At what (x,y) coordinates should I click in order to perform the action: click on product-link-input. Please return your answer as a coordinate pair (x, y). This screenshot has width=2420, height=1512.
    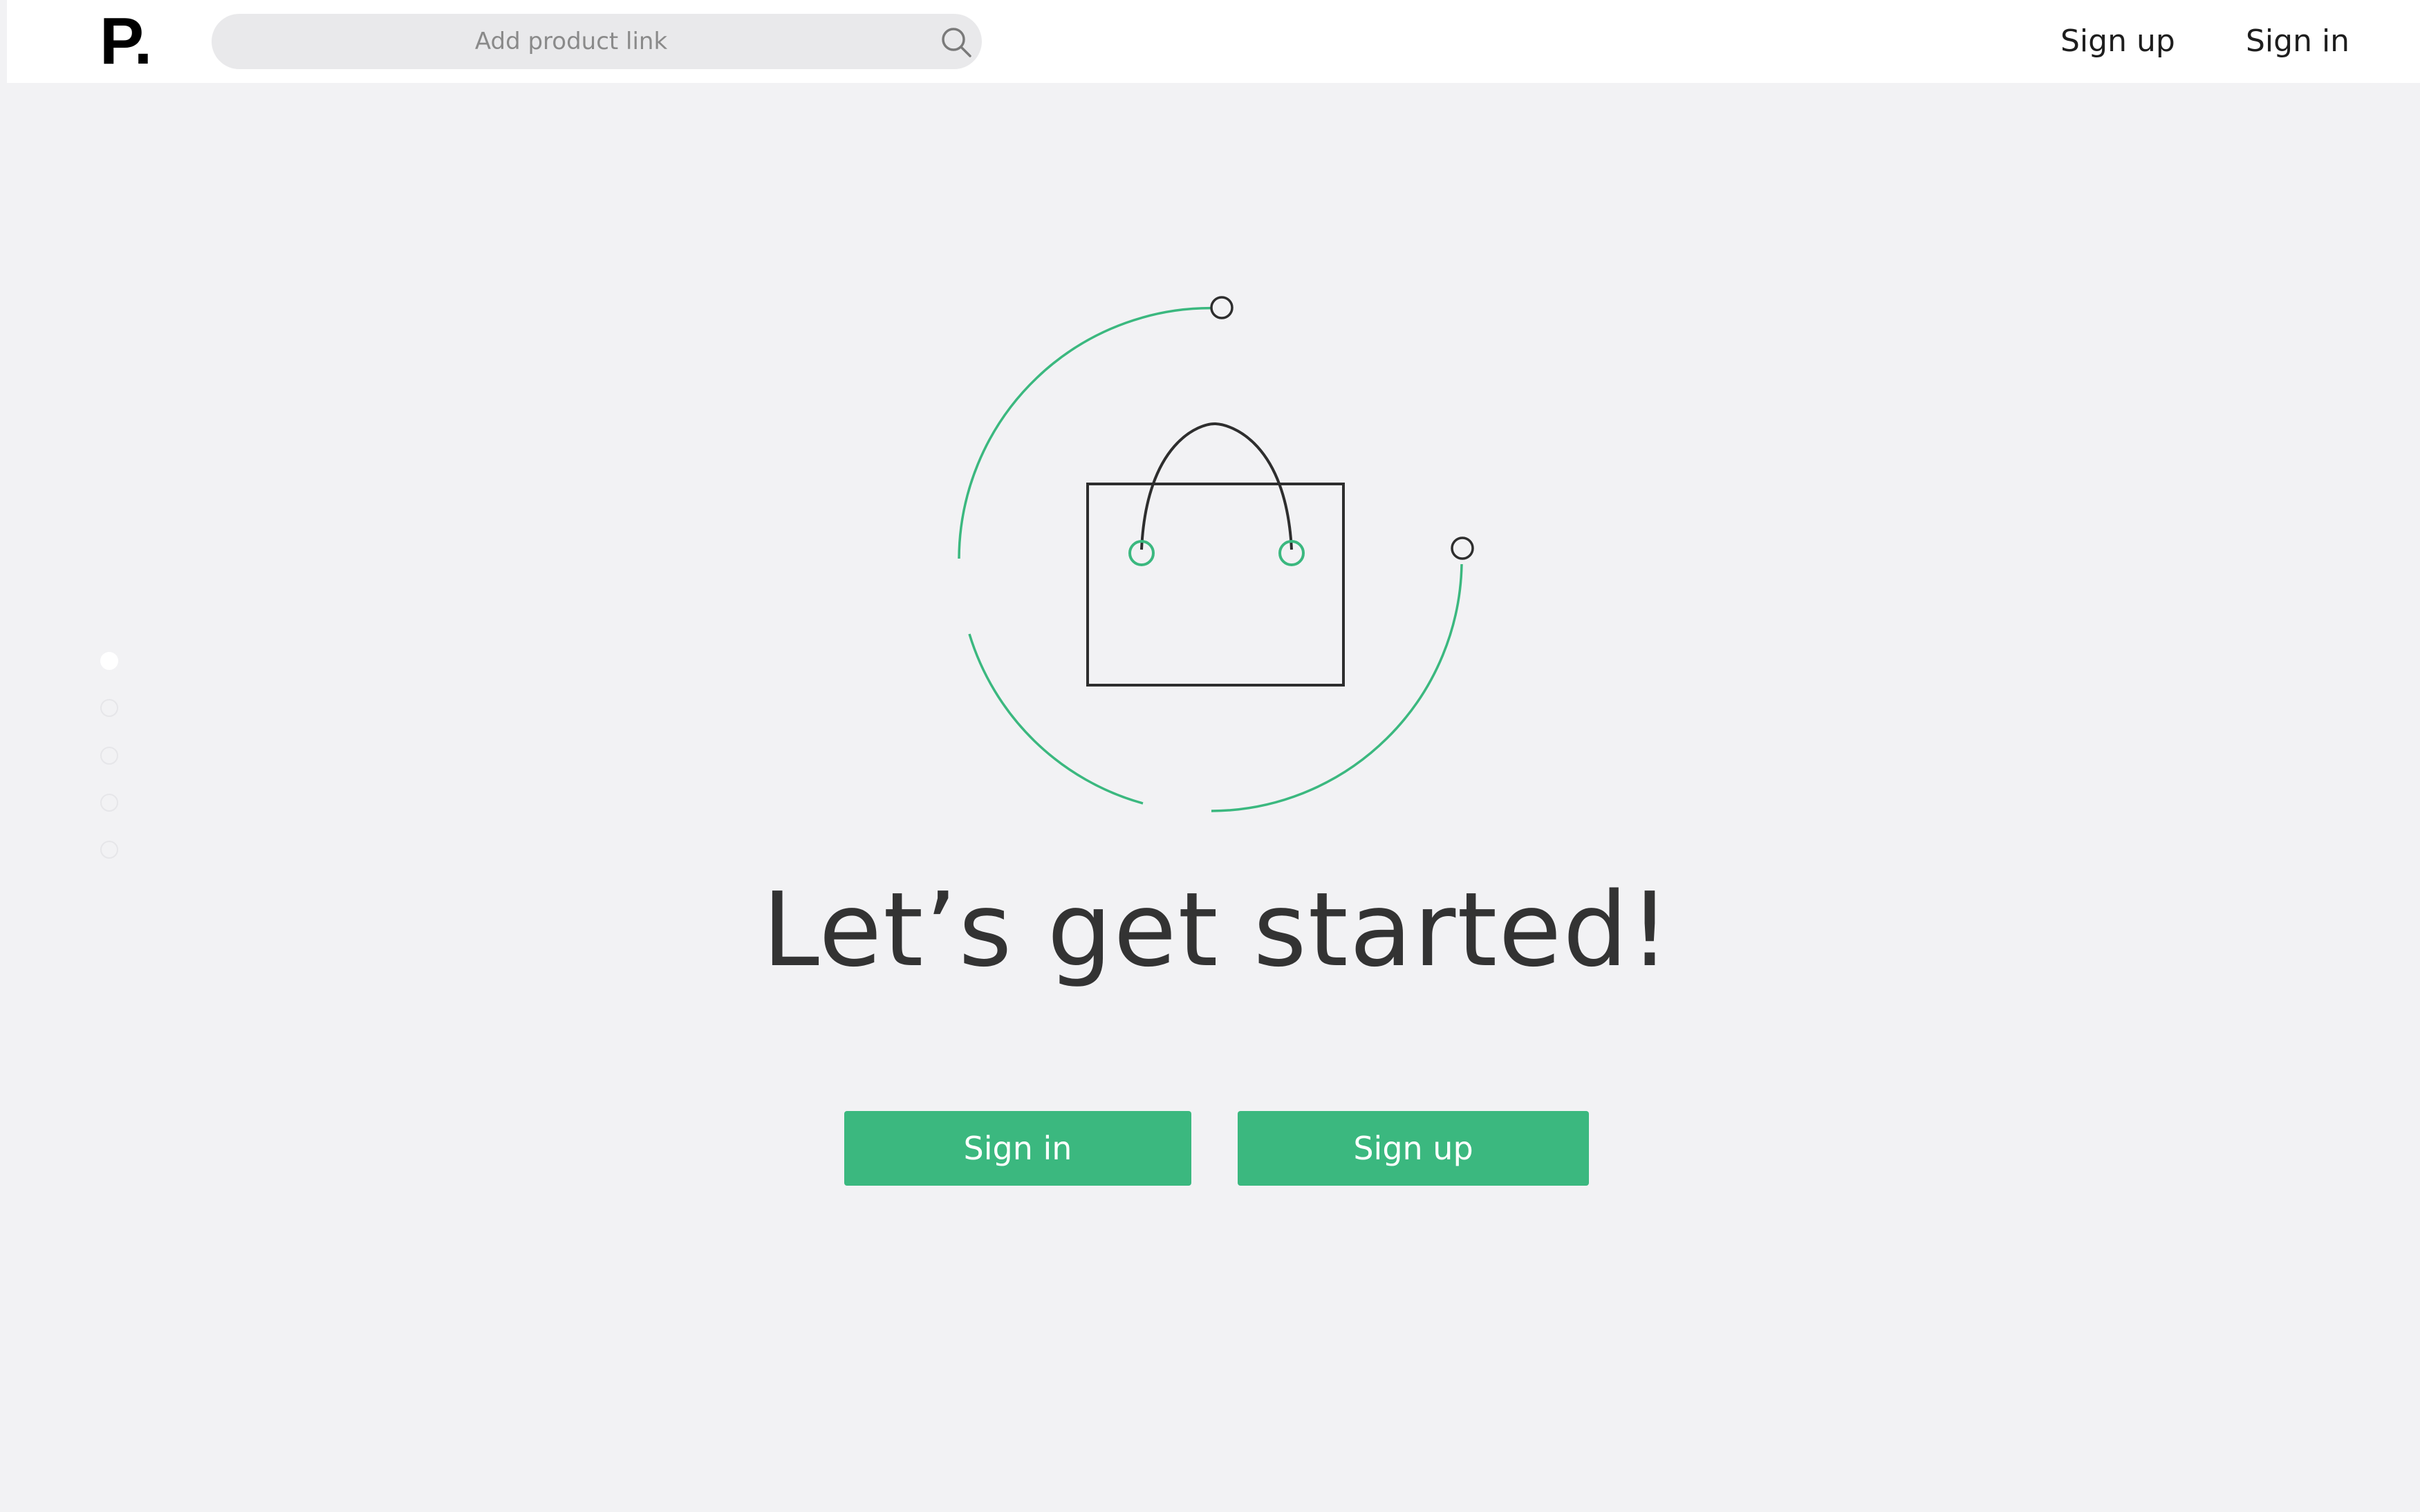
    Looking at the image, I should click on (557, 41).